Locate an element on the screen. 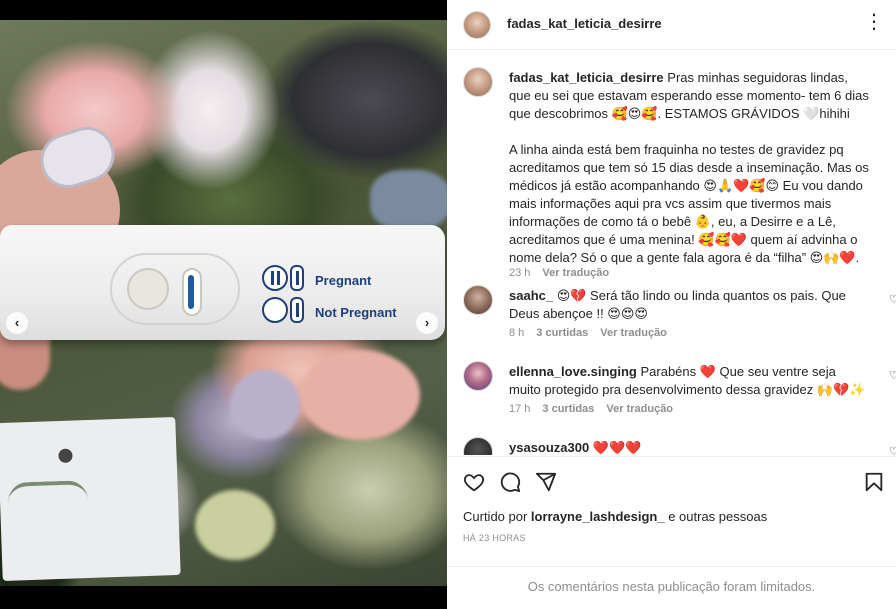  comment-age: 17 h is located at coordinates (519, 409).